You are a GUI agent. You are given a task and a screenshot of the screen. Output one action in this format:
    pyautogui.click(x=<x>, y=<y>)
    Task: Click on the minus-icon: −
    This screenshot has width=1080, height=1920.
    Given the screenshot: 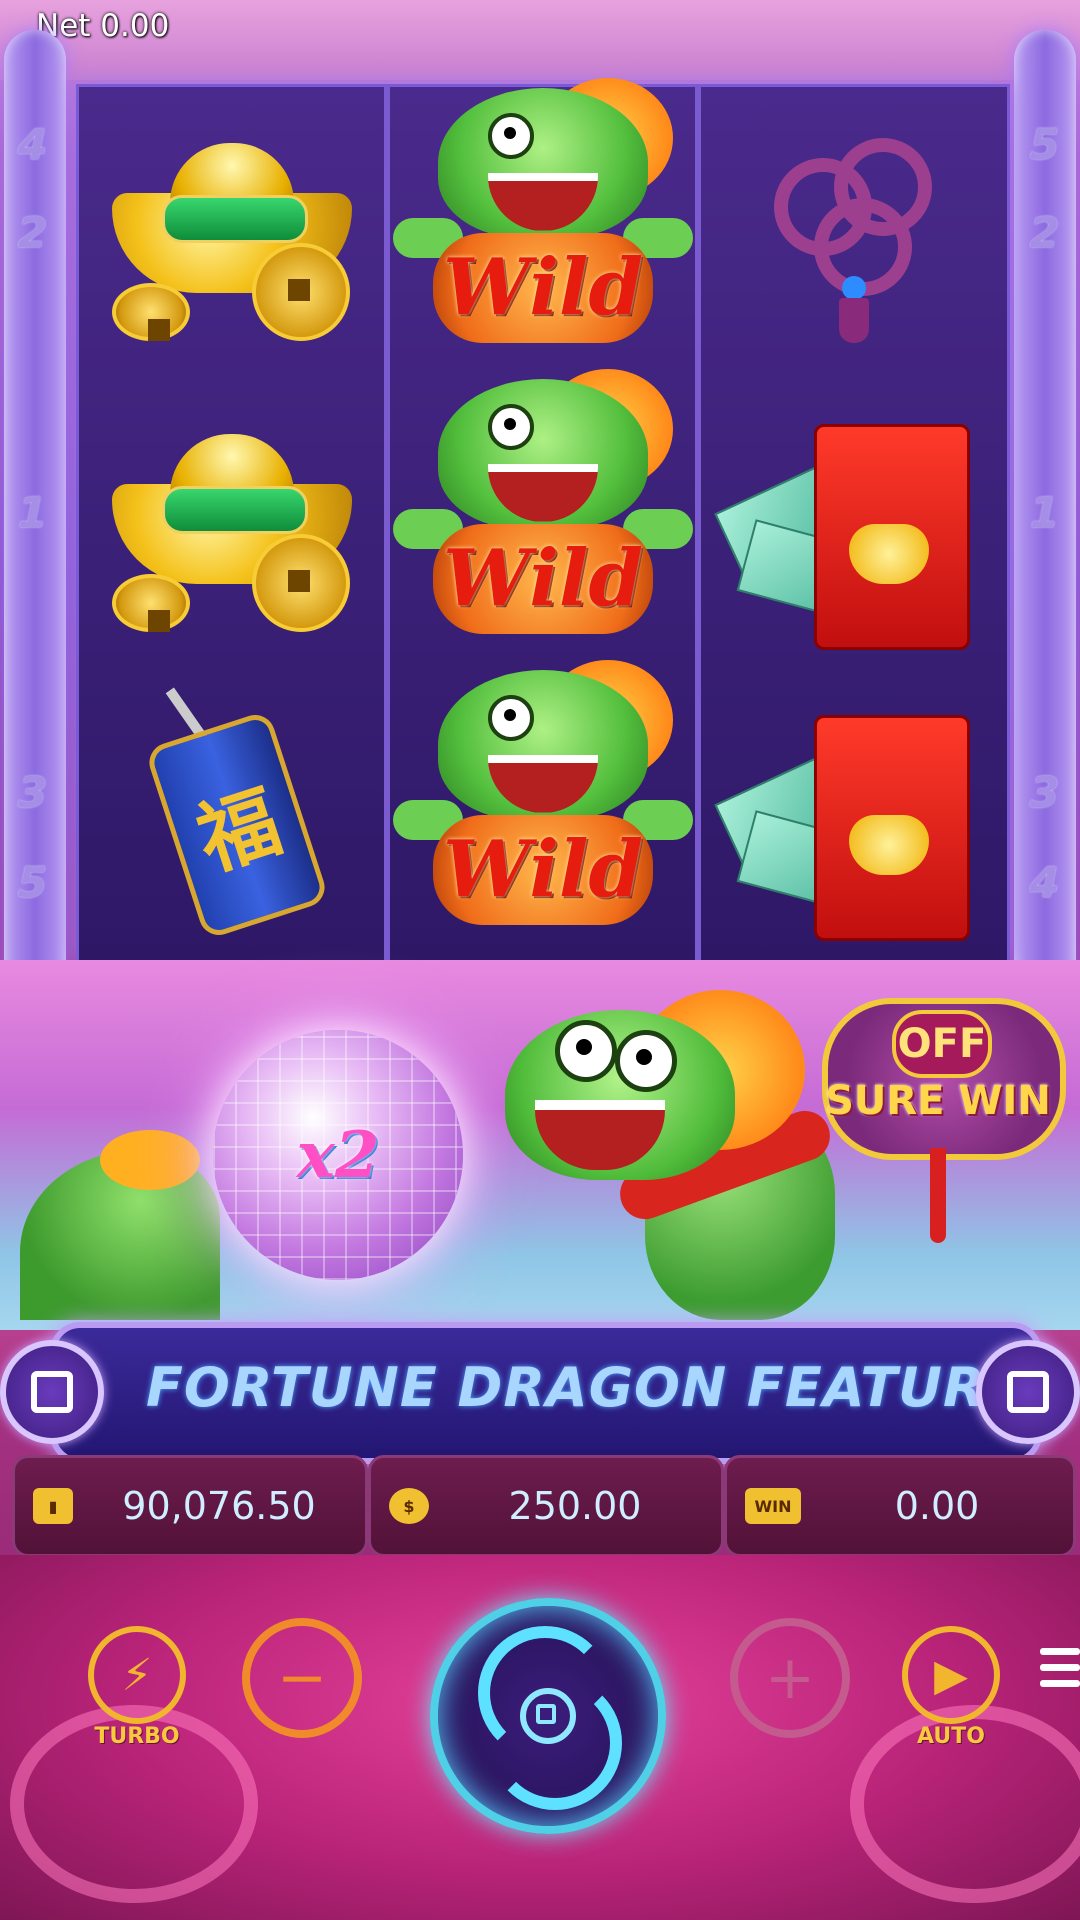 What is the action you would take?
    pyautogui.click(x=302, y=1678)
    